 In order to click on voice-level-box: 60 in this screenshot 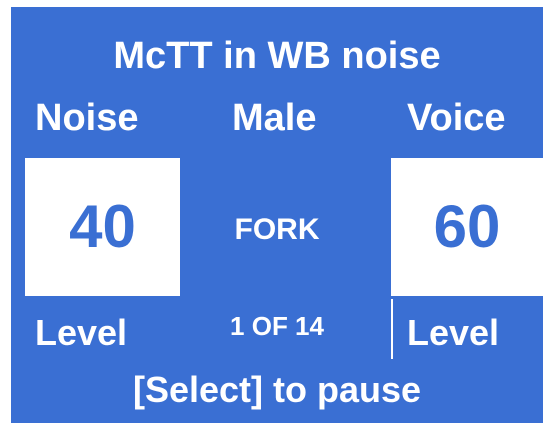, I will do `click(467, 227)`.